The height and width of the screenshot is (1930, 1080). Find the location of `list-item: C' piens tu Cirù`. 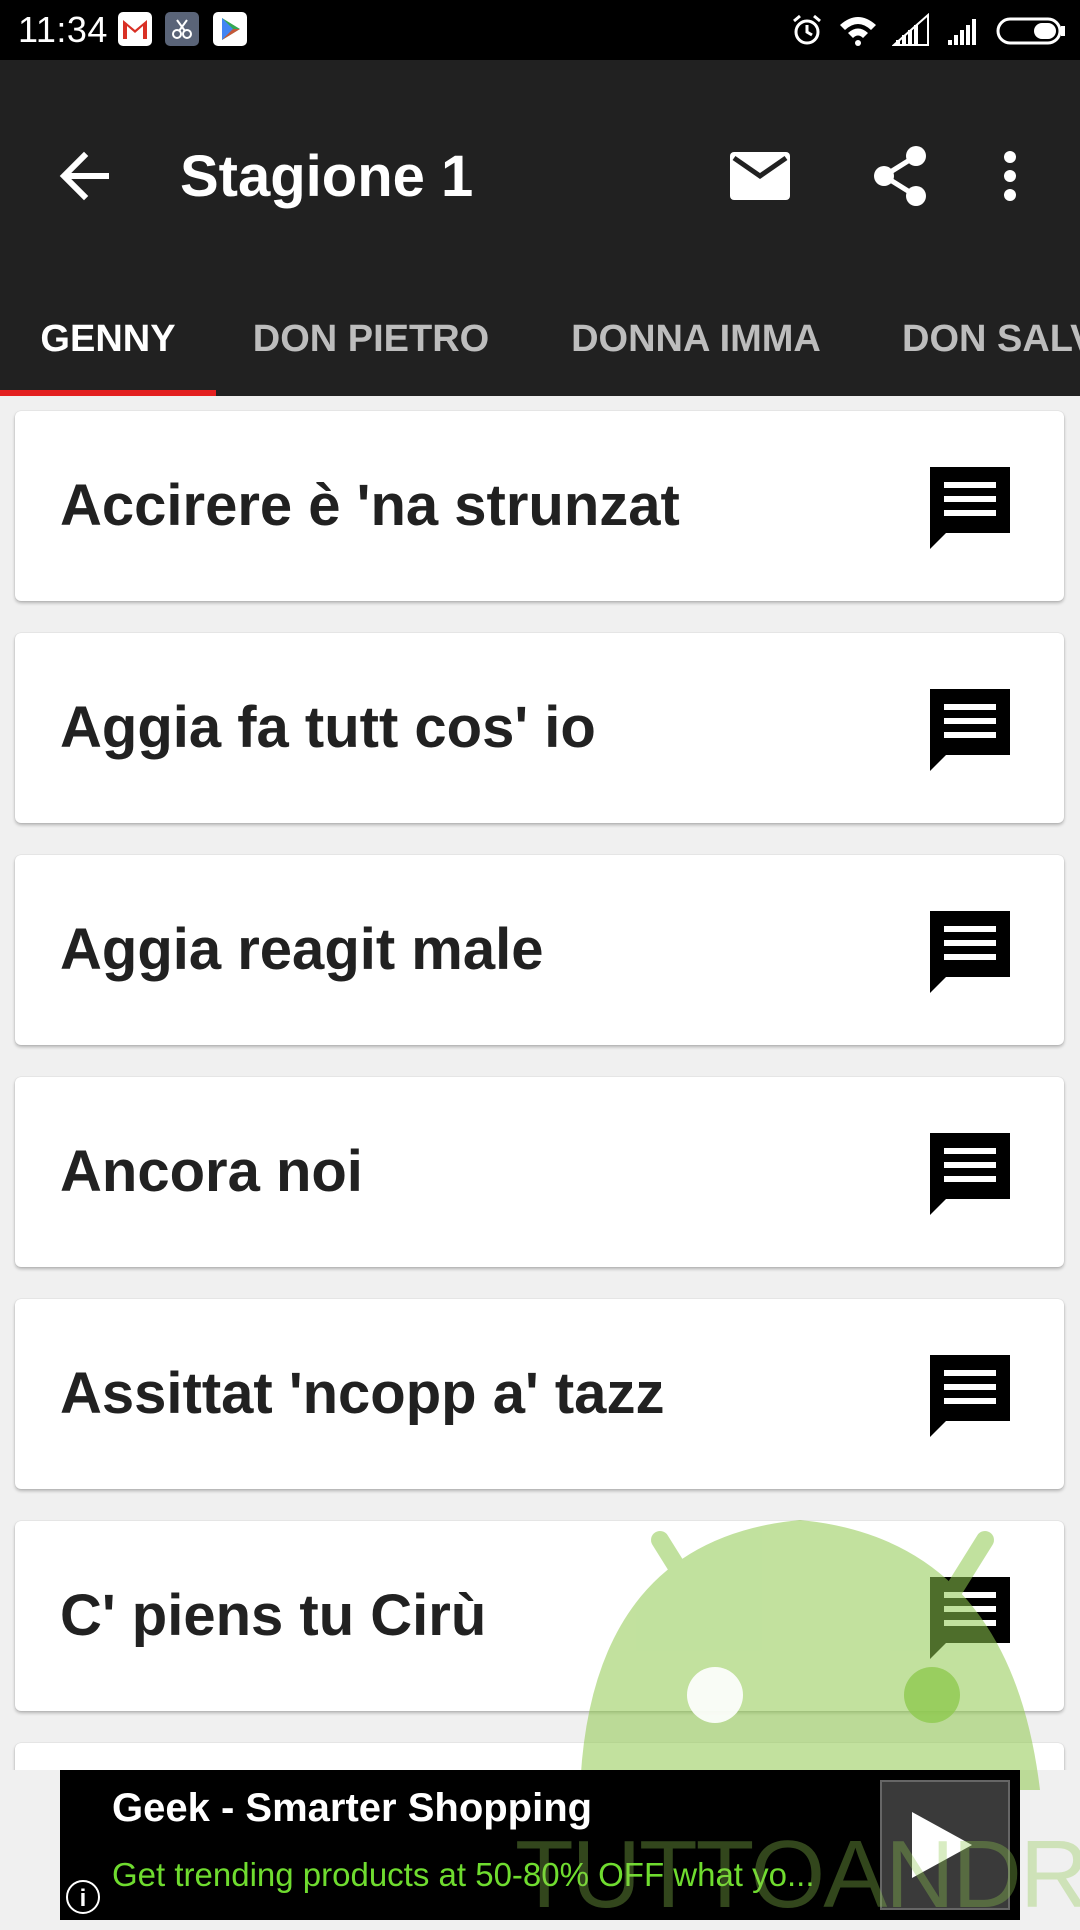

list-item: C' piens tu Cirù is located at coordinates (539, 1616).